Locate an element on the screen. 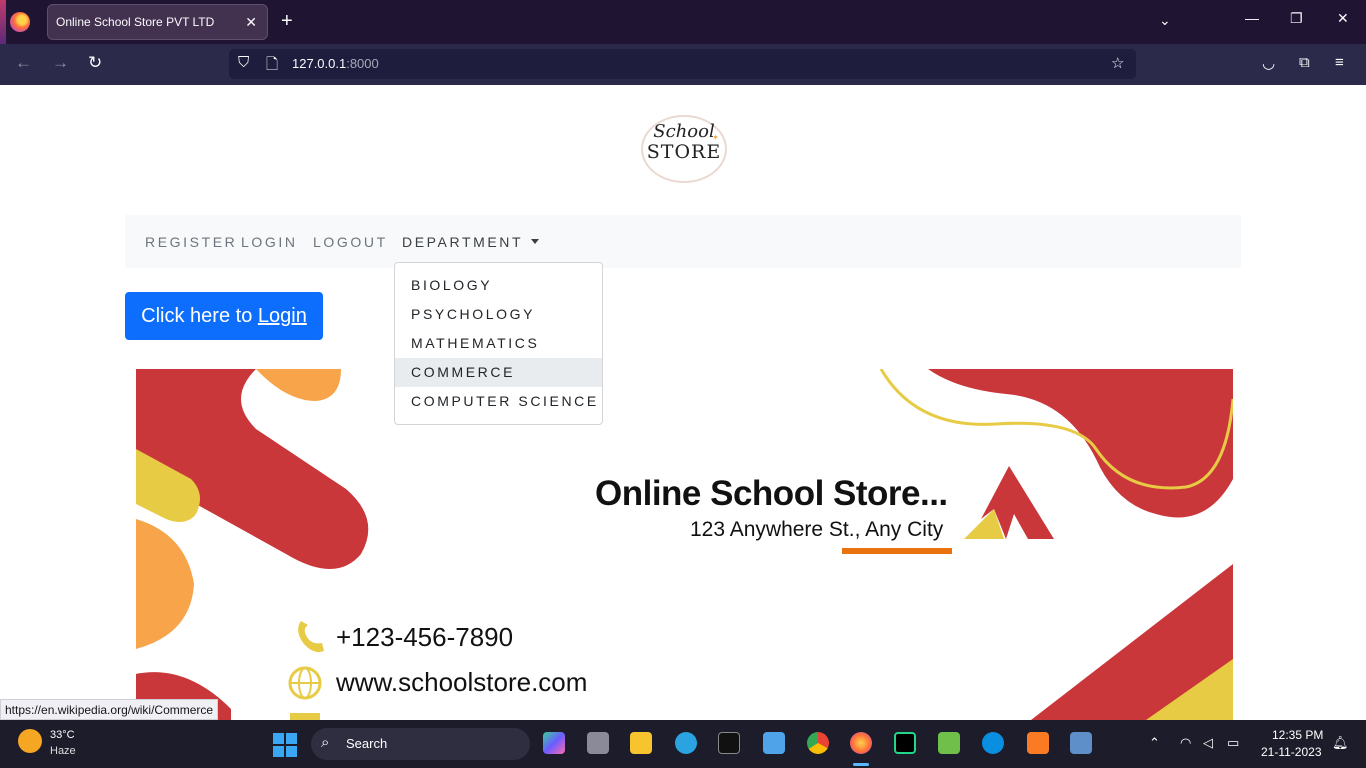  new-tab-button: + is located at coordinates (287, 21).